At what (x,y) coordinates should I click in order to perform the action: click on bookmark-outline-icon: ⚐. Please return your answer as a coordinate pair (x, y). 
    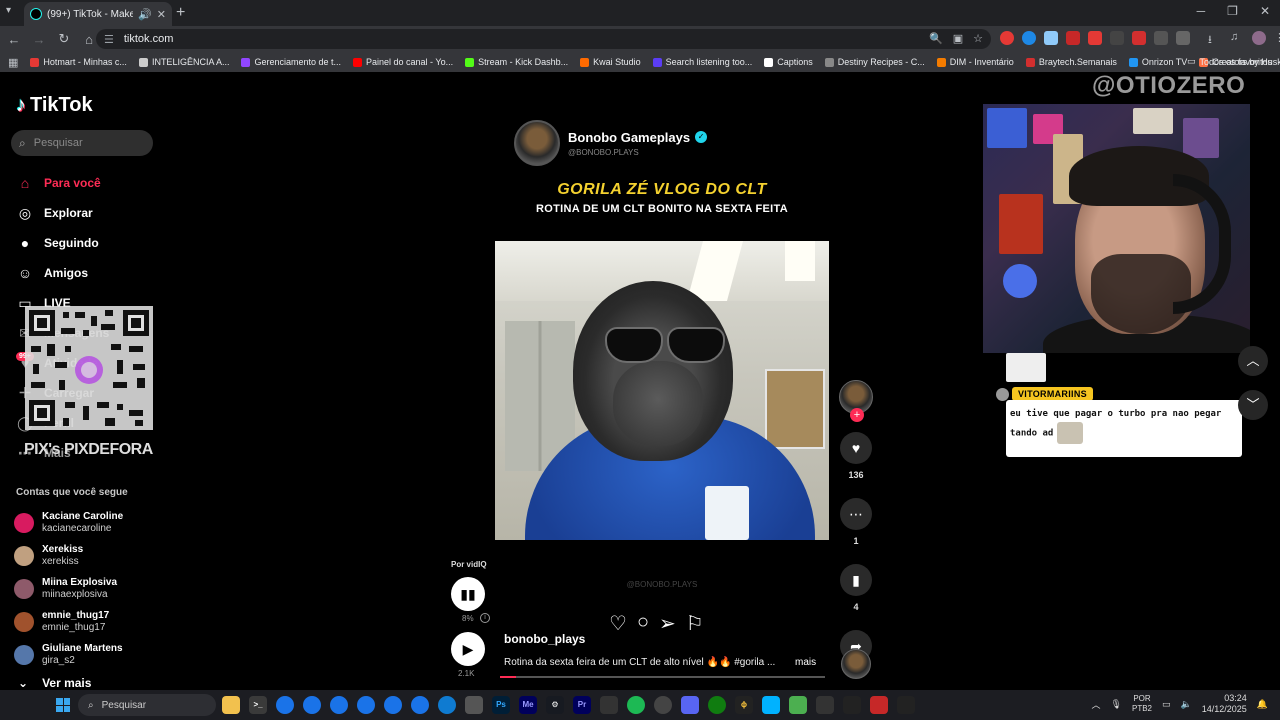
    Looking at the image, I should click on (695, 623).